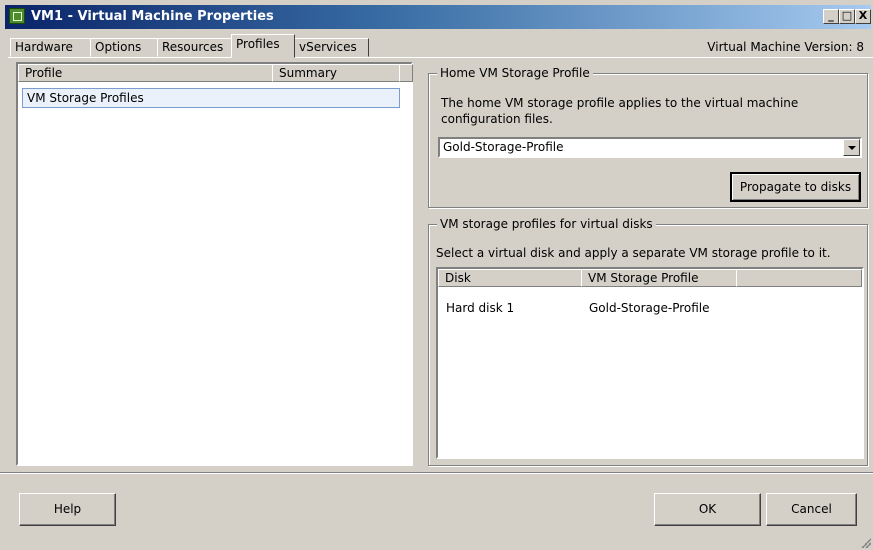 This screenshot has width=873, height=550. Describe the element at coordinates (546, 224) in the screenshot. I see `disk-profiles-title: VM storage profiles for virtual disks` at that location.